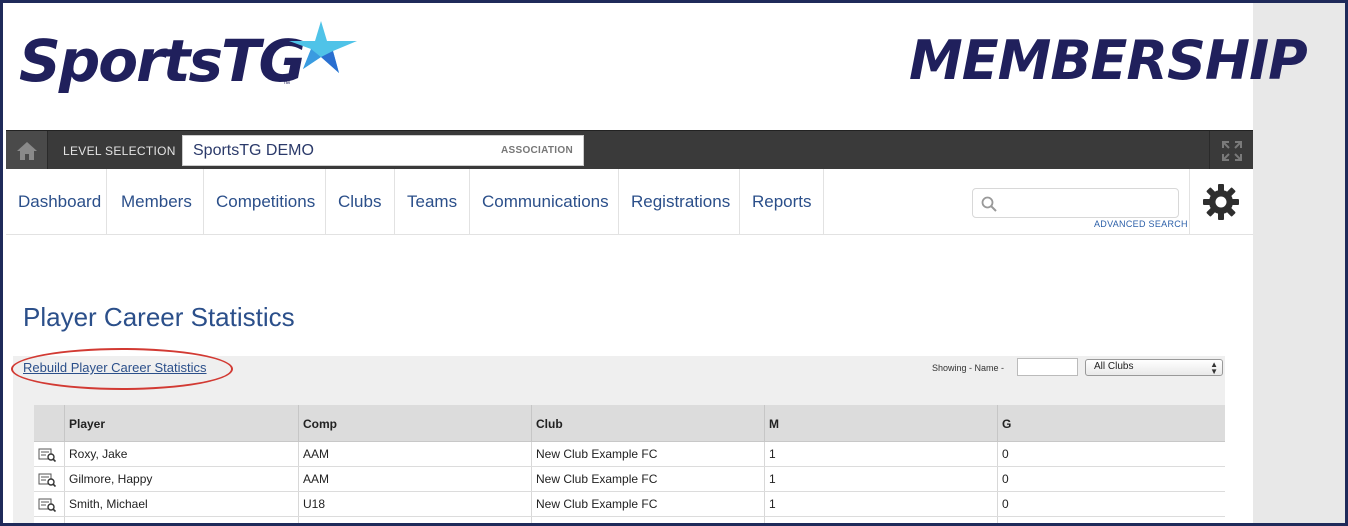  What do you see at coordinates (1111, 423) in the screenshot?
I see `col-header-g: G` at bounding box center [1111, 423].